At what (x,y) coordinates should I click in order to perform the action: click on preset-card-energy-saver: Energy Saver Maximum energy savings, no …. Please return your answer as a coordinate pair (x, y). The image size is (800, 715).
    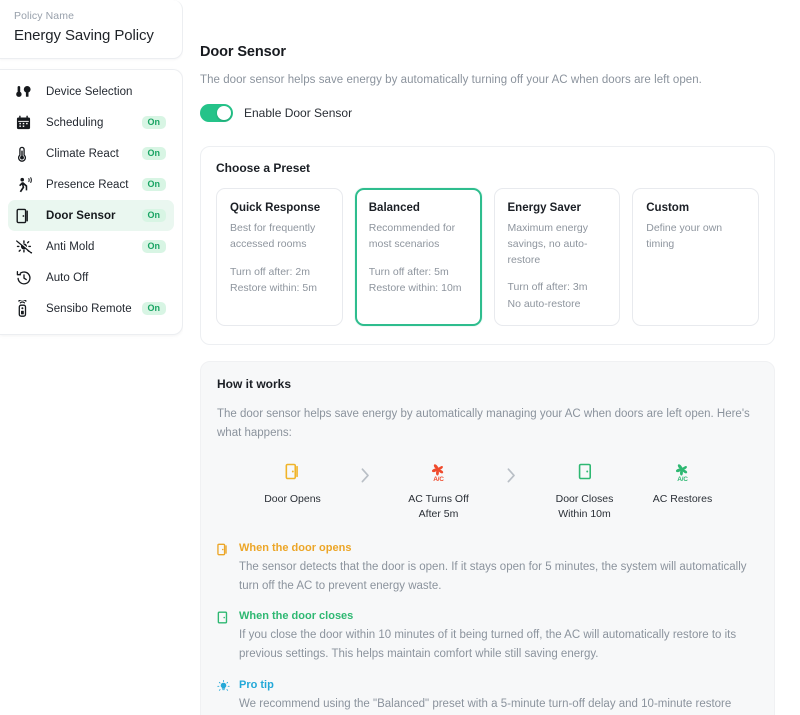
    Looking at the image, I should click on (557, 257).